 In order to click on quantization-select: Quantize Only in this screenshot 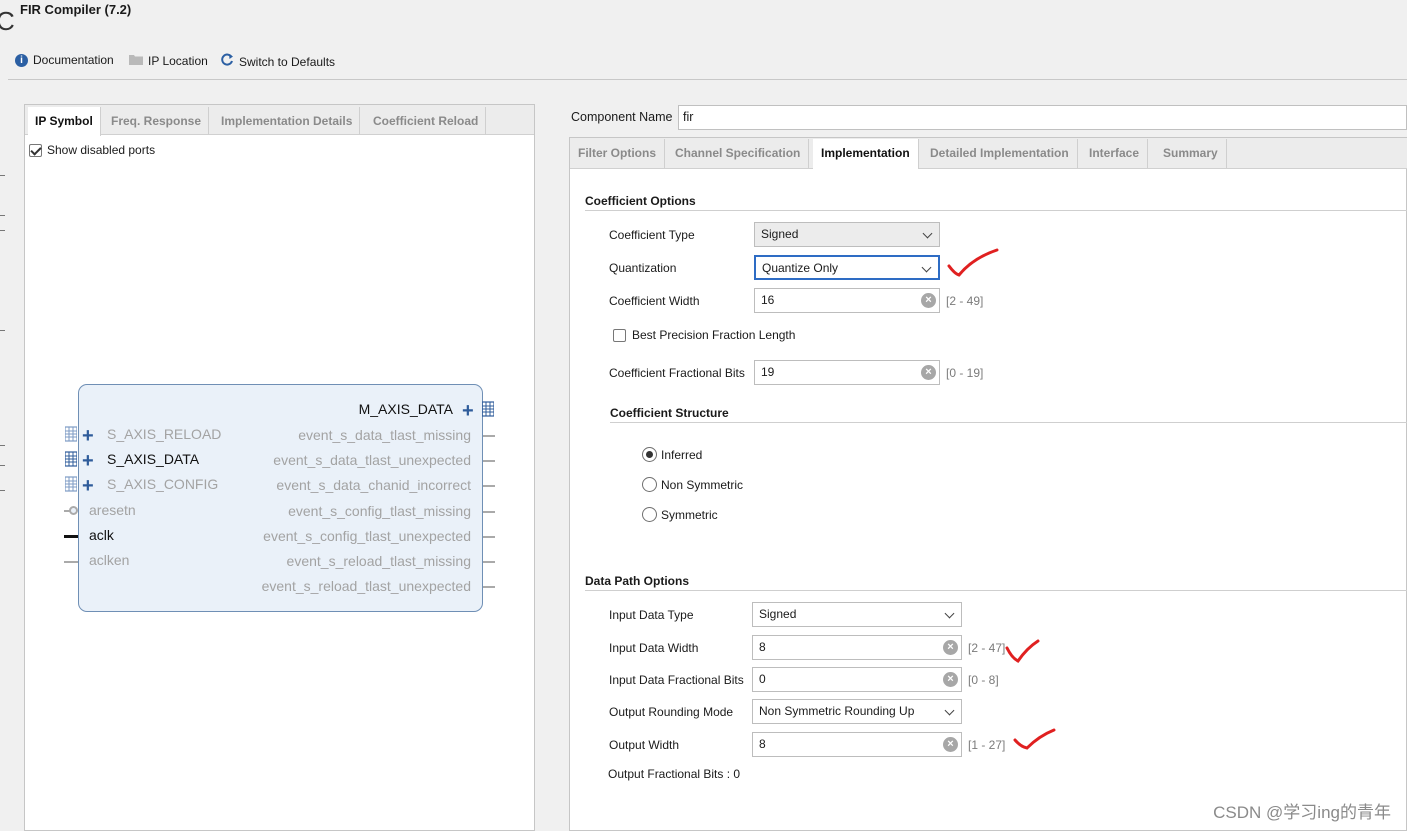, I will do `click(847, 267)`.